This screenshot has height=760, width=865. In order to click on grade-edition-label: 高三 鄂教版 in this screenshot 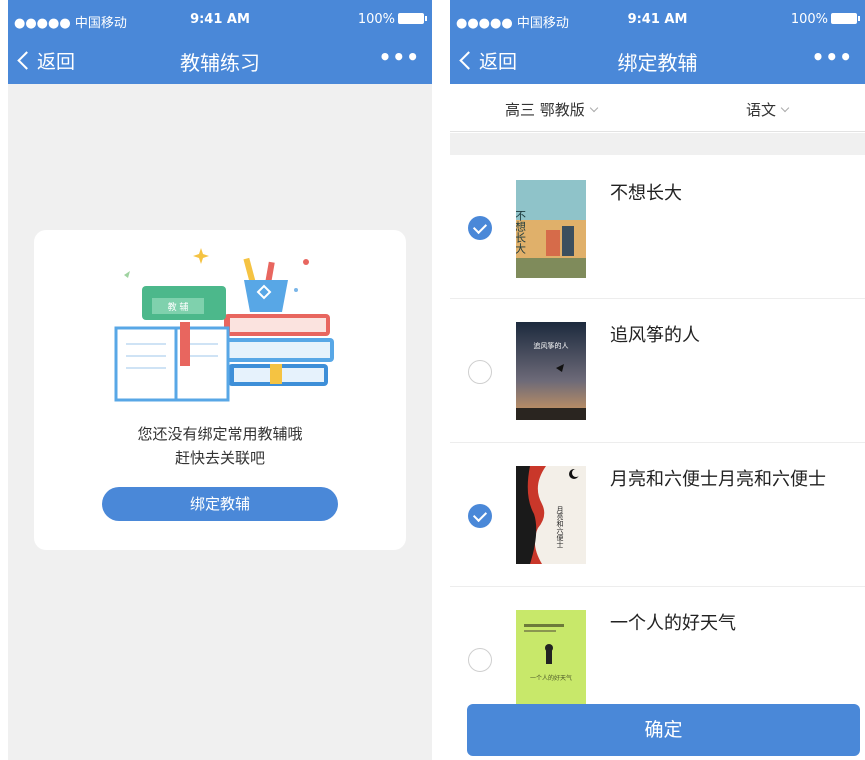, I will do `click(545, 110)`.